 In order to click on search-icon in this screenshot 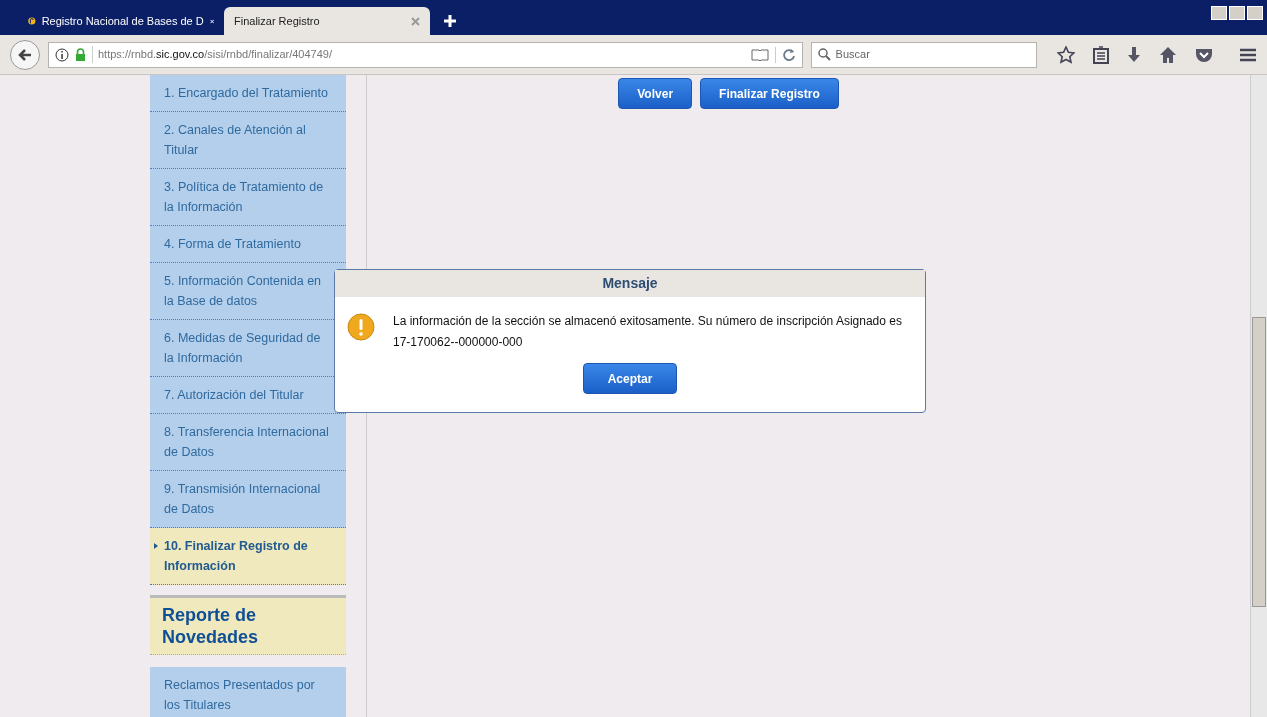, I will do `click(824, 54)`.